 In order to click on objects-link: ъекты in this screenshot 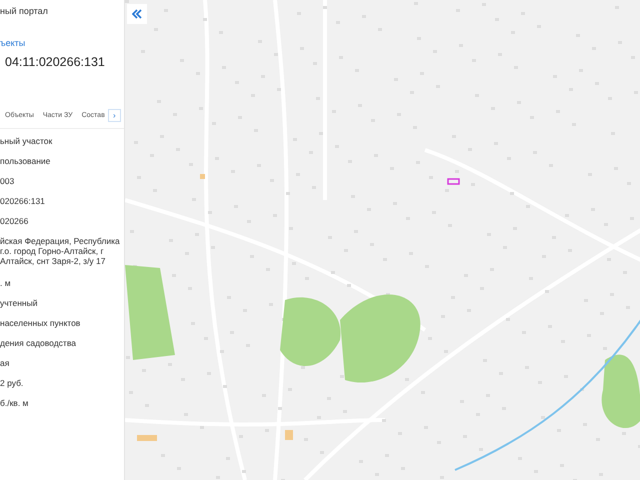, I will do `click(62, 43)`.